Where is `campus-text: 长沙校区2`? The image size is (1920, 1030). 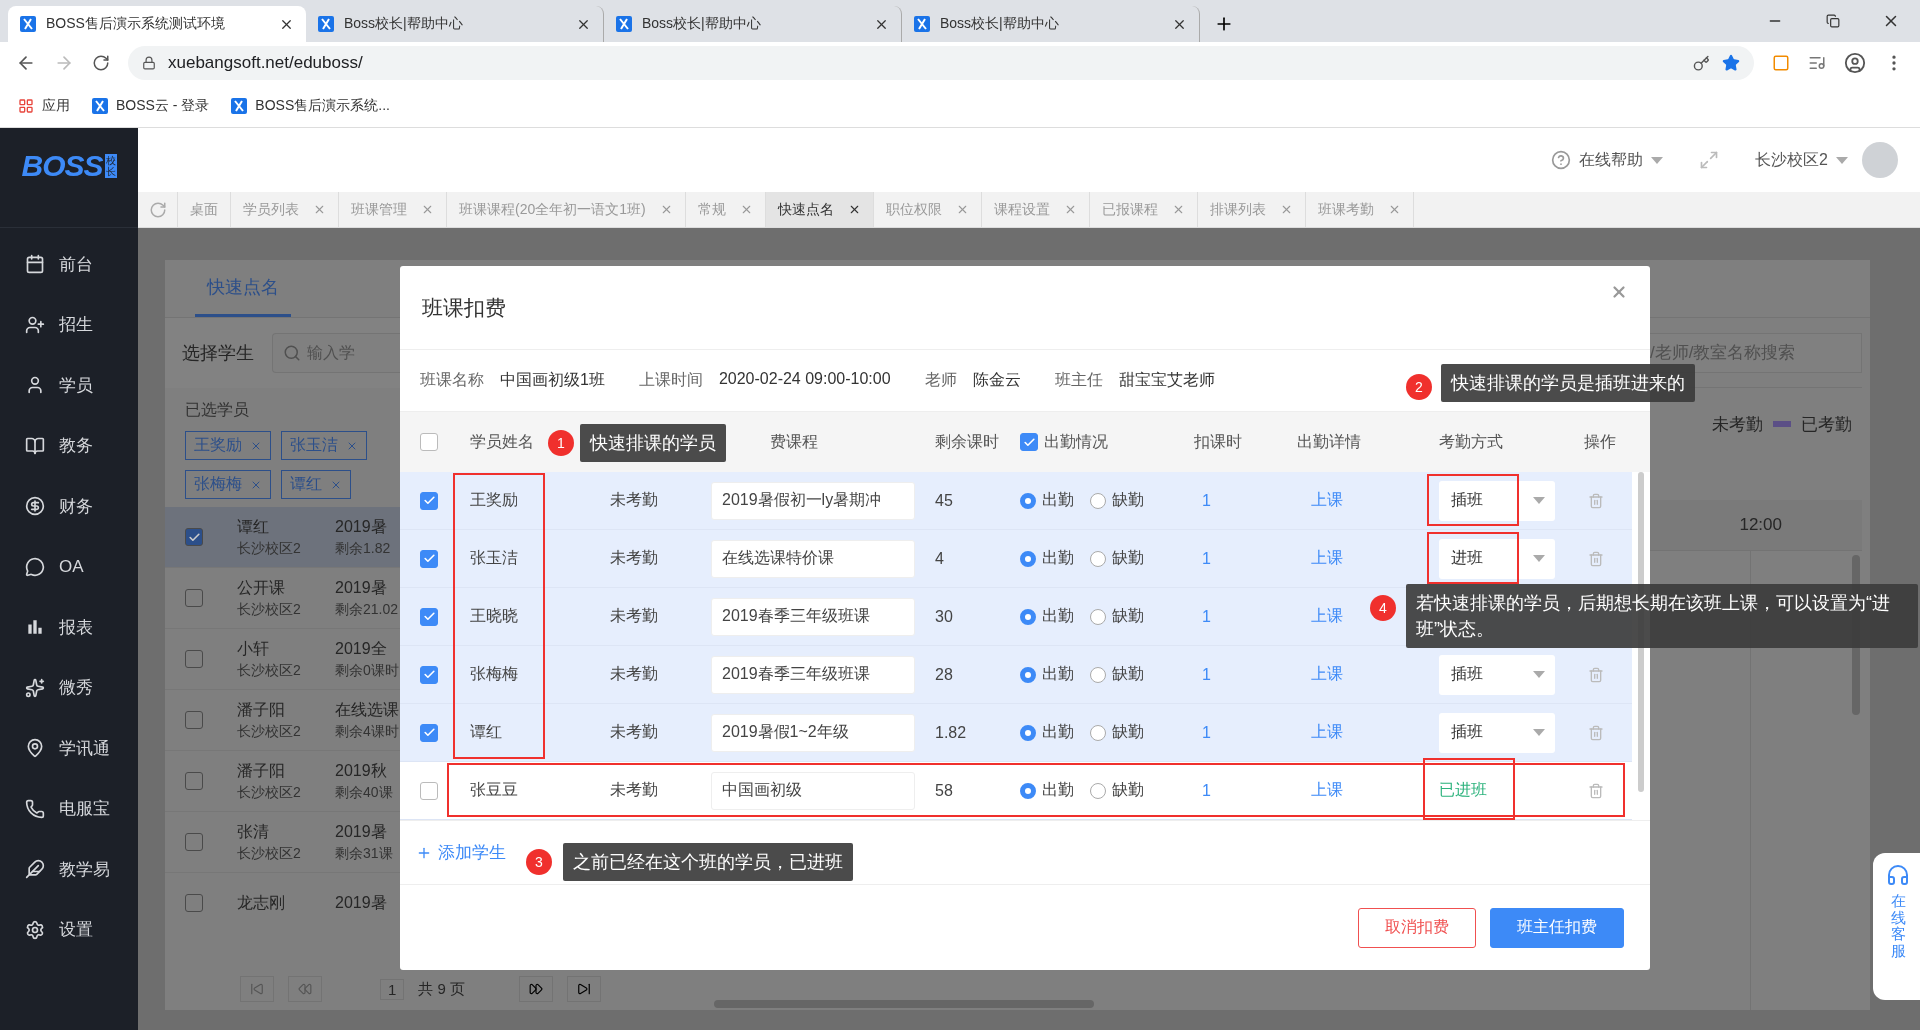 campus-text: 长沙校区2 is located at coordinates (269, 731).